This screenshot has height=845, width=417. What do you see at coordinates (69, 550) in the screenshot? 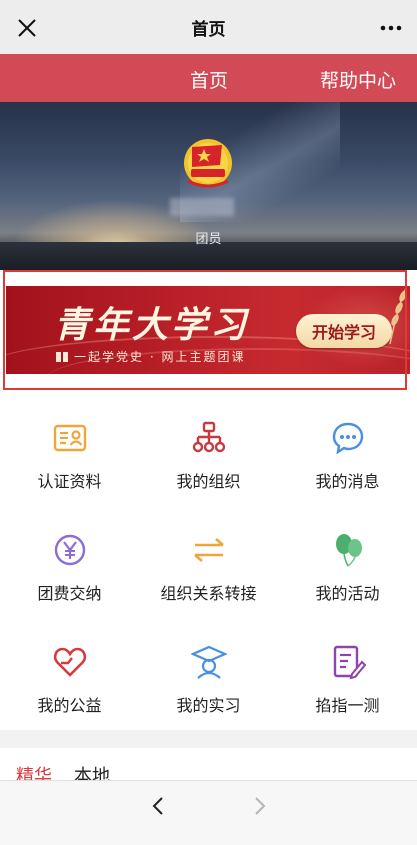
I see `yuan-coin-icon` at bounding box center [69, 550].